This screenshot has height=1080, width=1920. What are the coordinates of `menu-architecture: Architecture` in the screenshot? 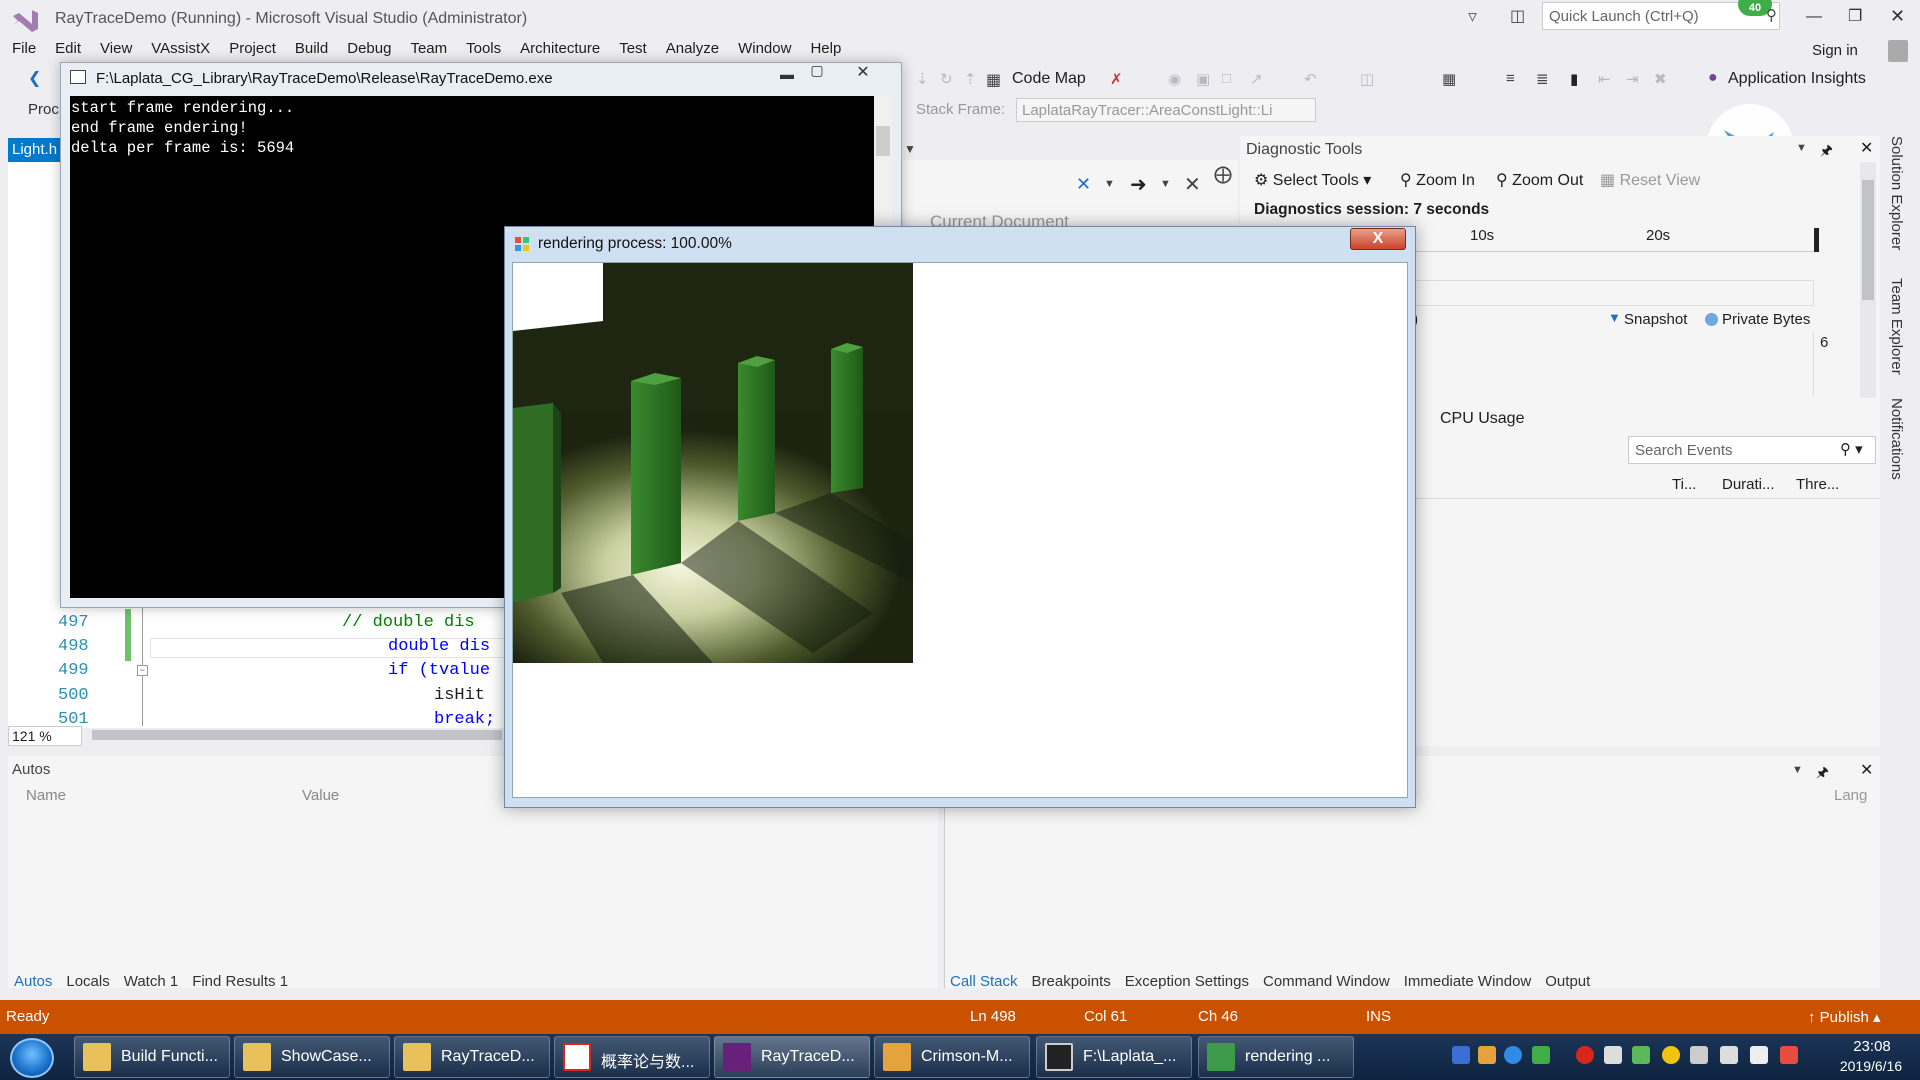 It's located at (560, 51).